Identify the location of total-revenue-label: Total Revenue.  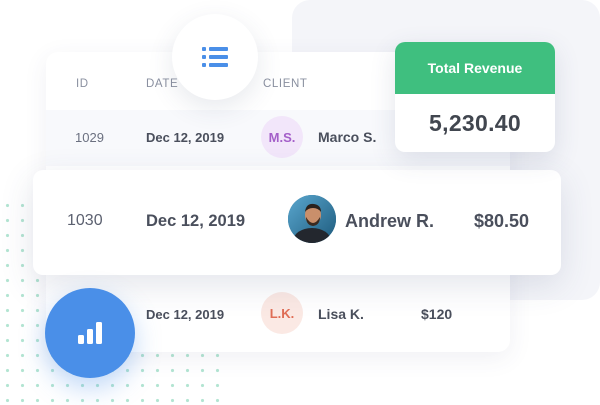
(475, 68).